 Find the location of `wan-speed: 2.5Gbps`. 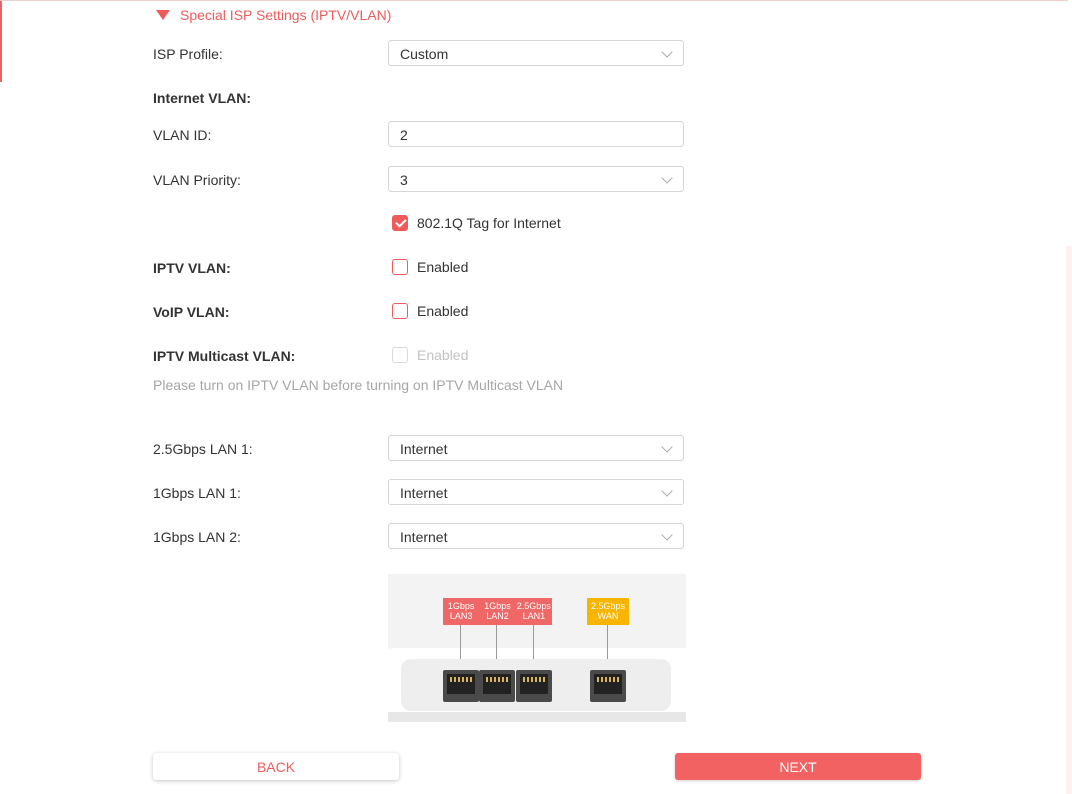

wan-speed: 2.5Gbps is located at coordinates (608, 606).